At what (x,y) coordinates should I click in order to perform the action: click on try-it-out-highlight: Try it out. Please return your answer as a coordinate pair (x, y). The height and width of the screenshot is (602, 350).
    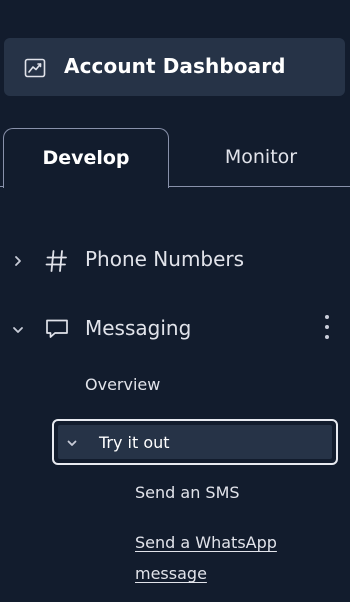
    Looking at the image, I should click on (195, 442).